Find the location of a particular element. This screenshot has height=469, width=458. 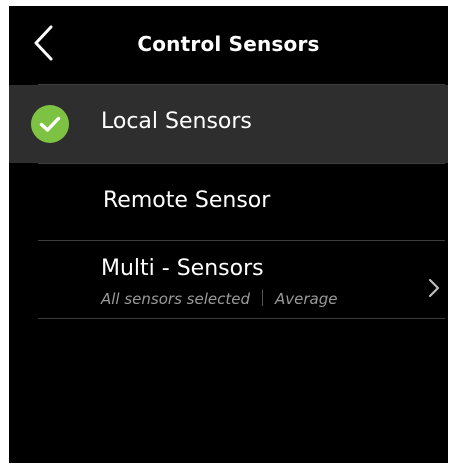

selection-summary: All sensors selected is located at coordinates (175, 299).